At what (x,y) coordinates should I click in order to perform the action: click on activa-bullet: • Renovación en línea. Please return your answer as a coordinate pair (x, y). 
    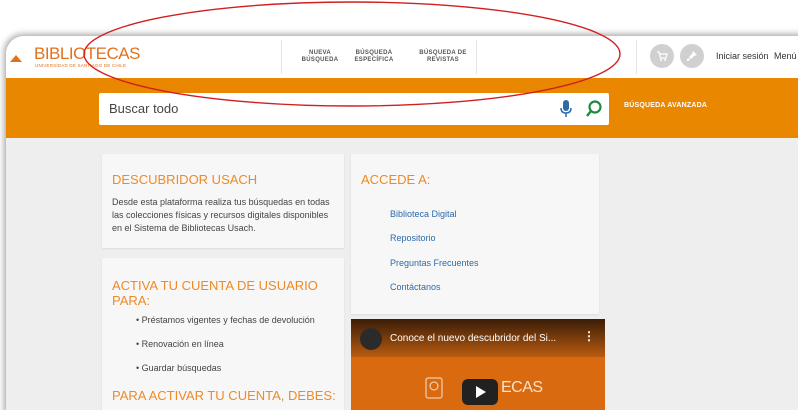
    Looking at the image, I should click on (180, 344).